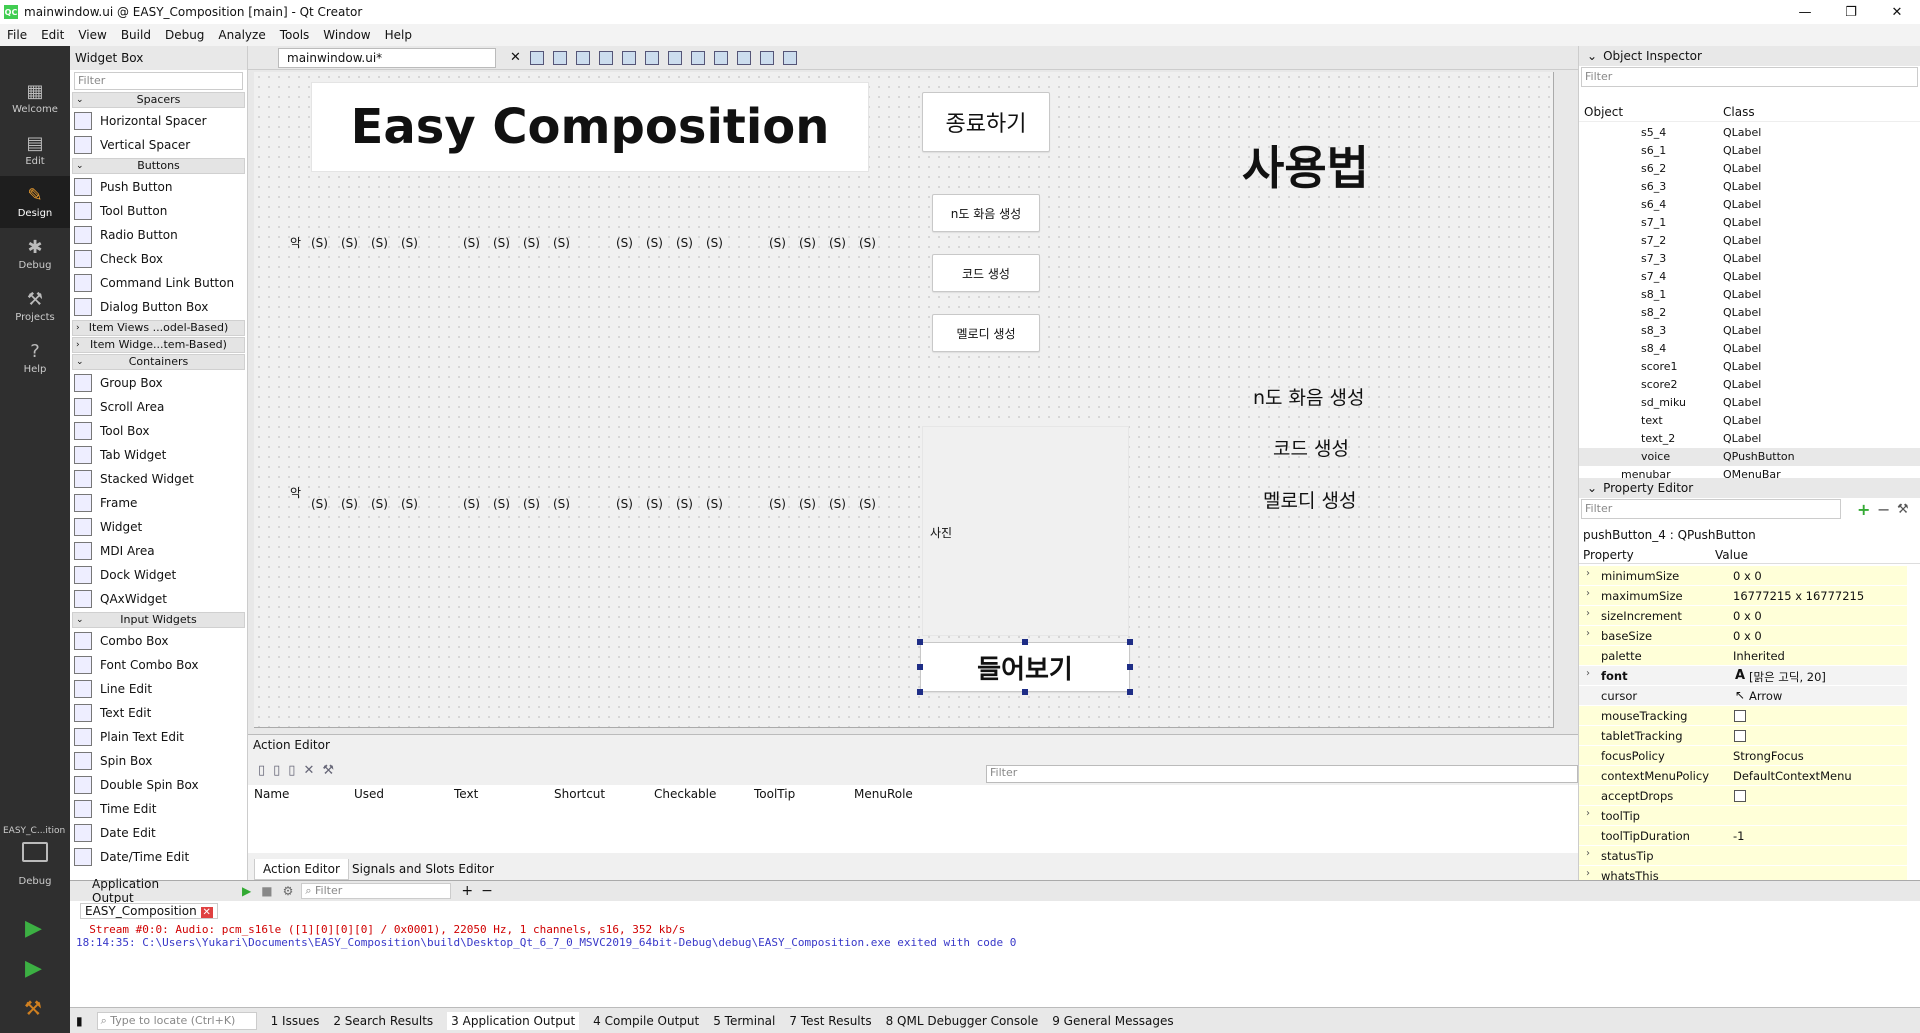  I want to click on tab-signals-slots-editor: Signals and Slots Editor, so click(423, 869).